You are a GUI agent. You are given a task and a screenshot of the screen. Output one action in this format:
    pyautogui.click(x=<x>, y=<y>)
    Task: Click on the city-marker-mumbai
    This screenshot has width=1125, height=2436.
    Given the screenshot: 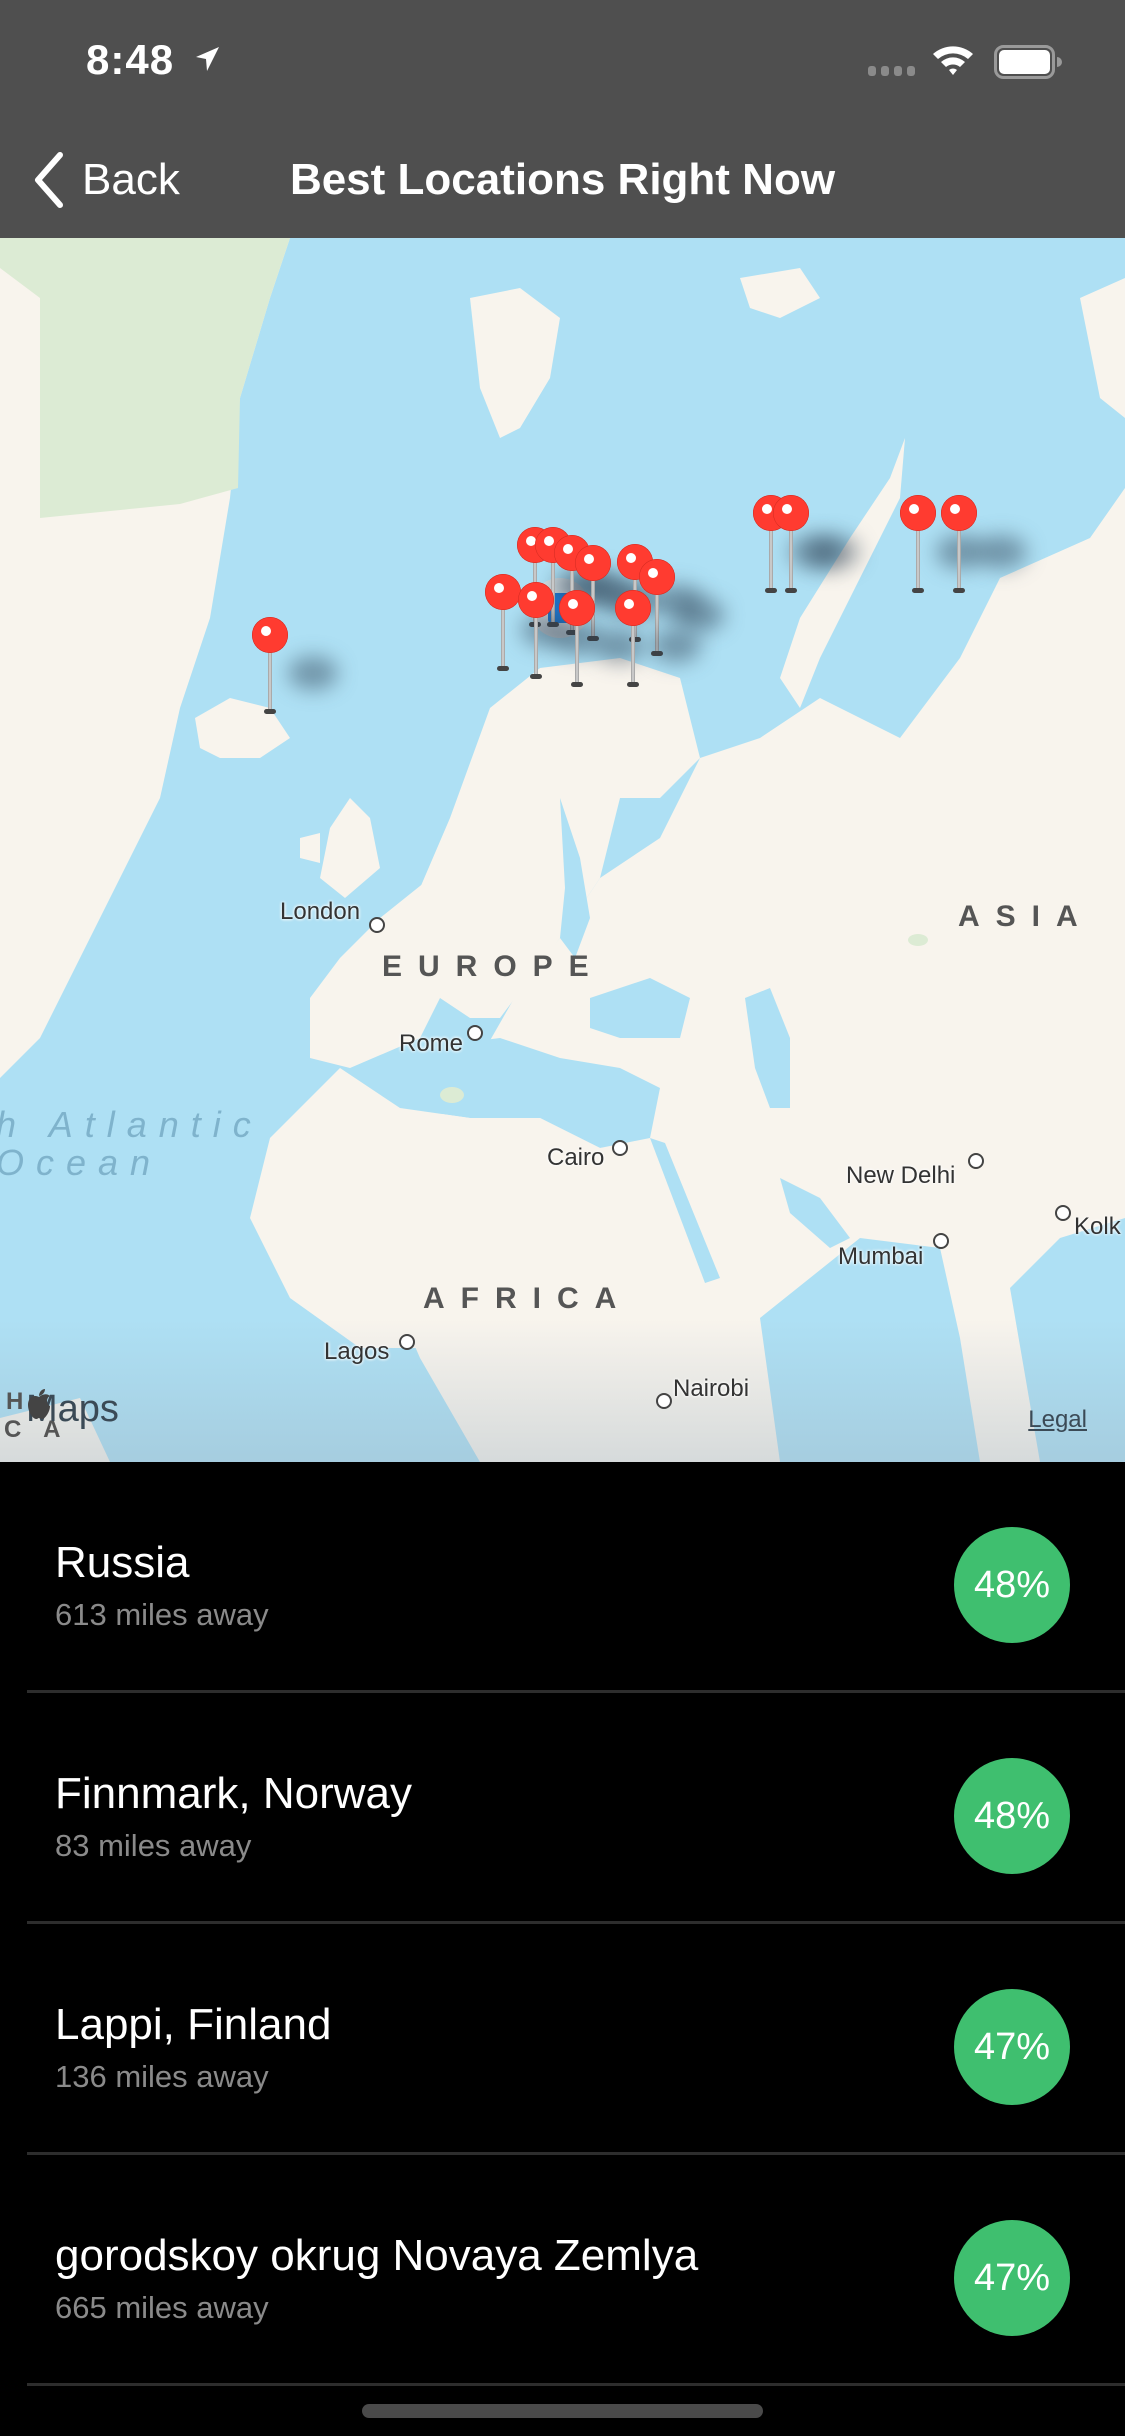 What is the action you would take?
    pyautogui.click(x=941, y=1241)
    